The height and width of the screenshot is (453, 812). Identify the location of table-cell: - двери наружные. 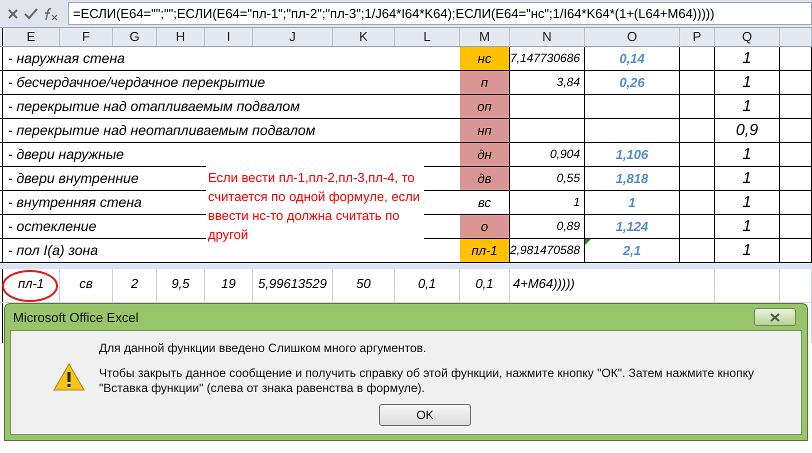
(66, 154).